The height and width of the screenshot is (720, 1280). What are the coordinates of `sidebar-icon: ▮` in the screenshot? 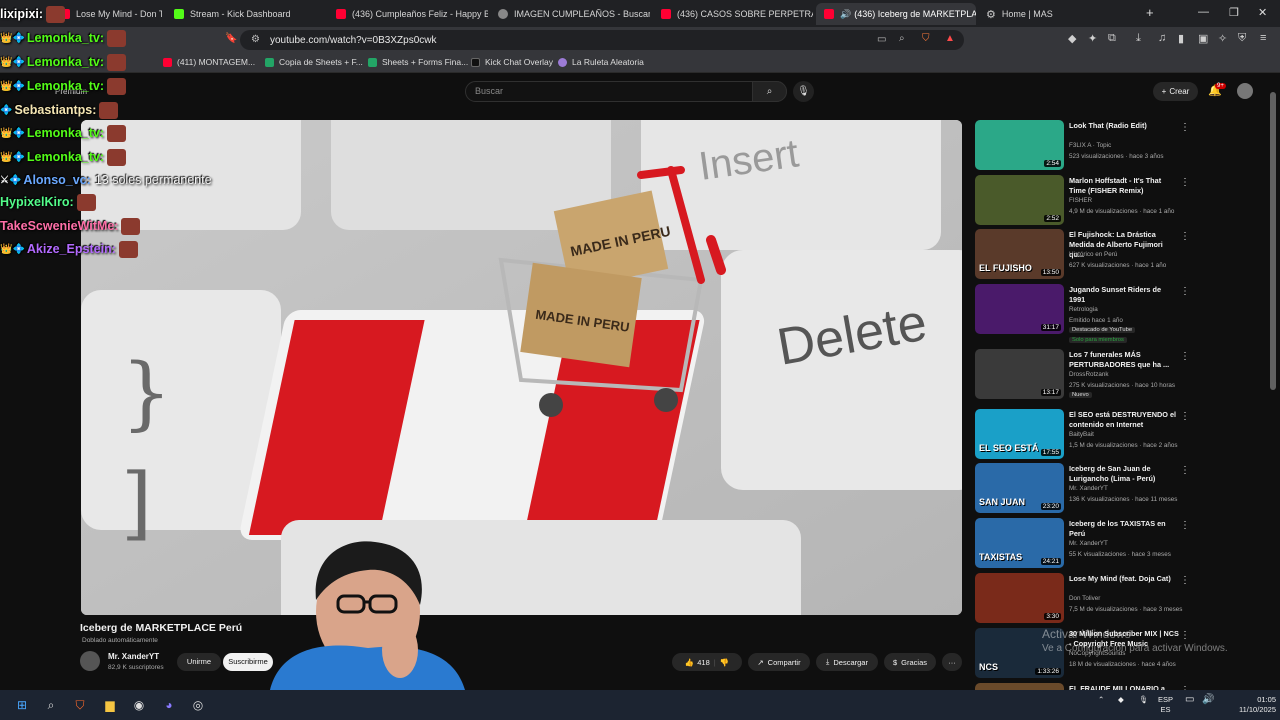 It's located at (1181, 38).